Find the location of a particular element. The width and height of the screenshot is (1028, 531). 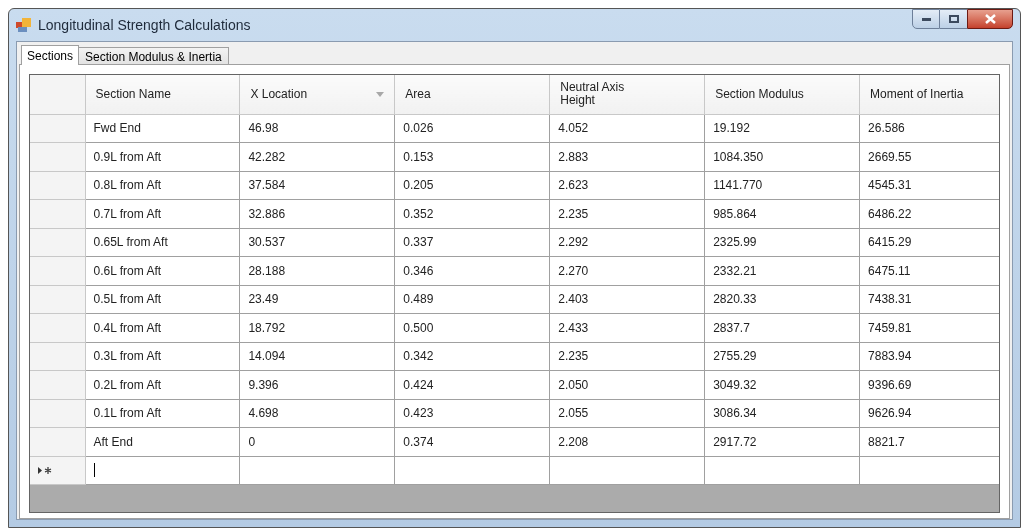

table-cell: 2917.72 is located at coordinates (782, 441).